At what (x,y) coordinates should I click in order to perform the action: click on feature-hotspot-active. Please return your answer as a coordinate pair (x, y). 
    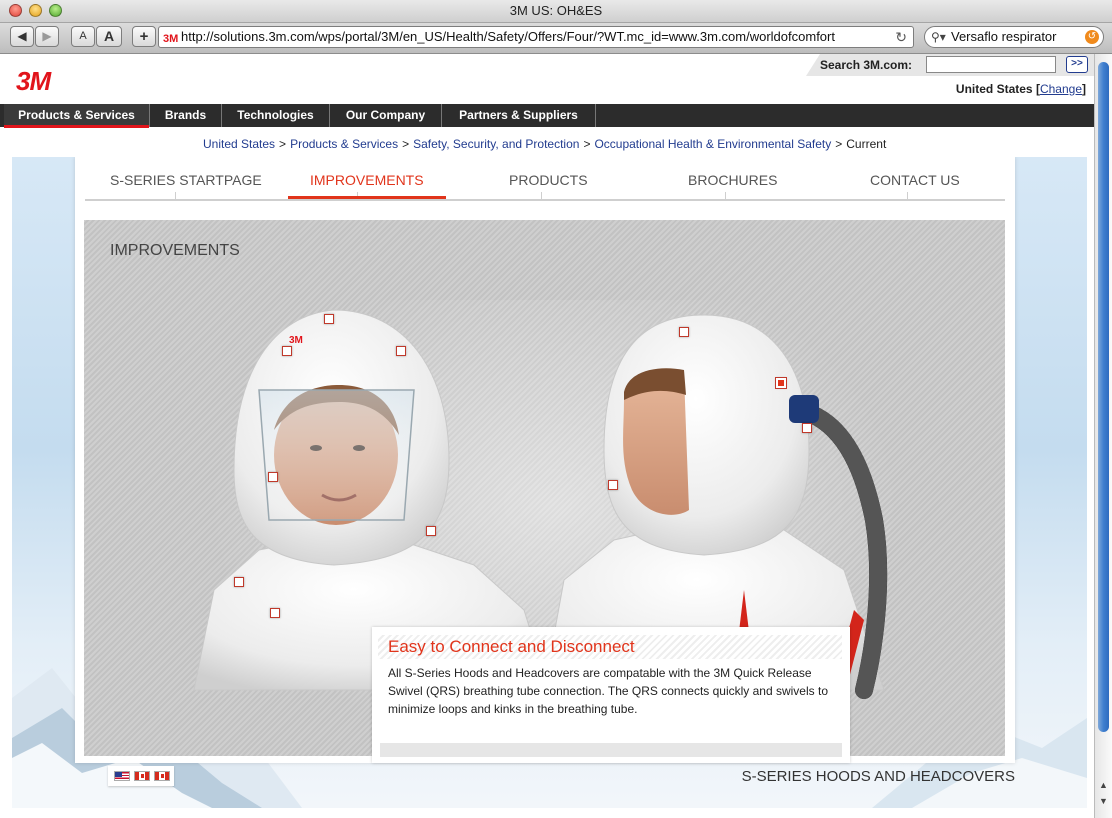
    Looking at the image, I should click on (781, 383).